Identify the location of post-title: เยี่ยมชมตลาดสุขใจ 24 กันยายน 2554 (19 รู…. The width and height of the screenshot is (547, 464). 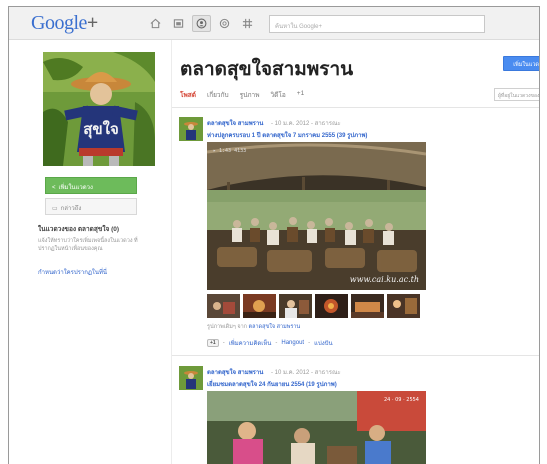
(272, 384).